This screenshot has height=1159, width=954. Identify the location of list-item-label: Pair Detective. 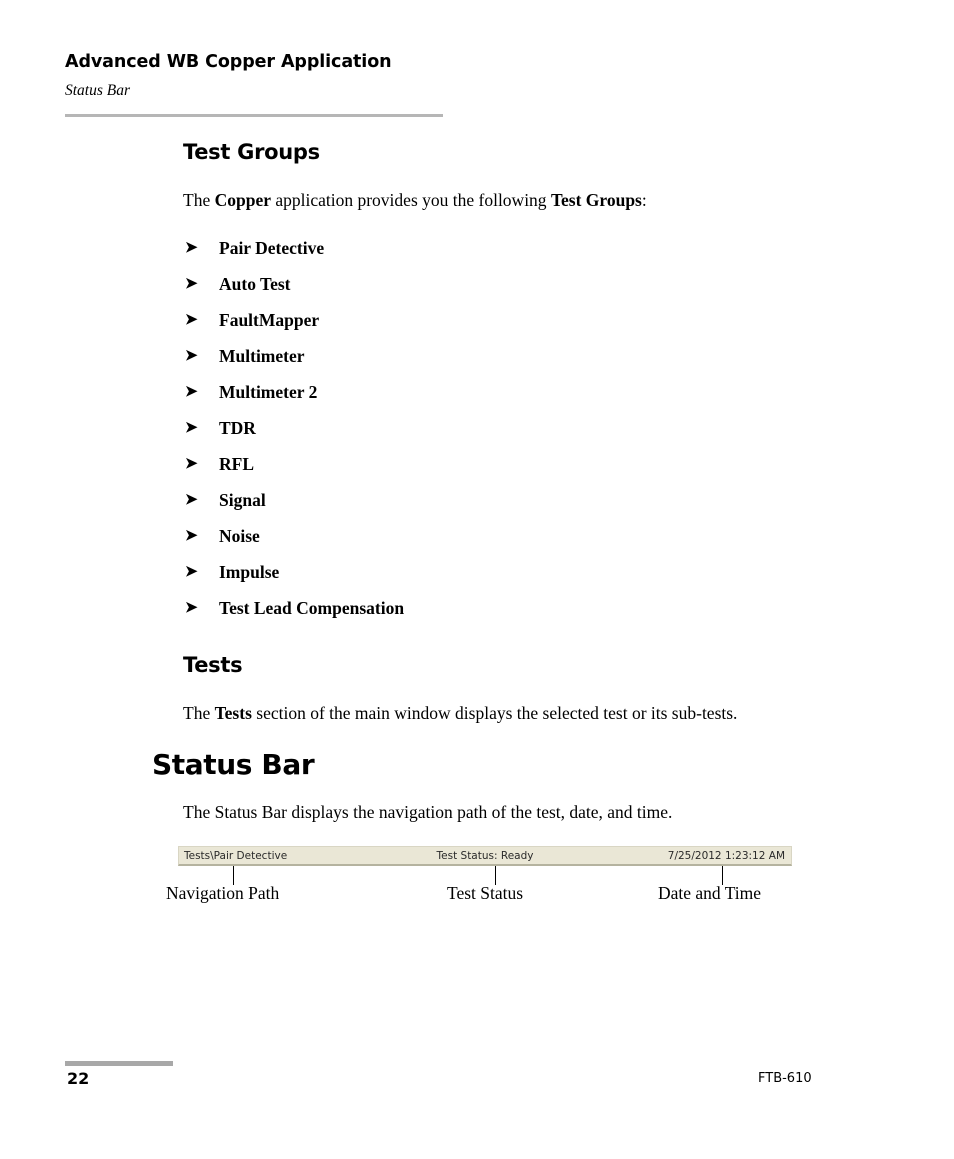
(272, 248).